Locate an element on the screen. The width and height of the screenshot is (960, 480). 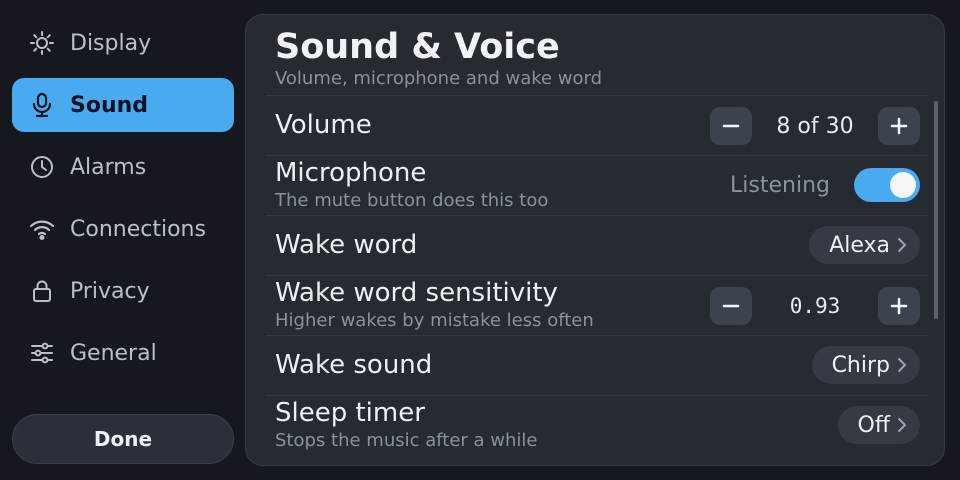
volume-value: 8 of 30 is located at coordinates (815, 126).